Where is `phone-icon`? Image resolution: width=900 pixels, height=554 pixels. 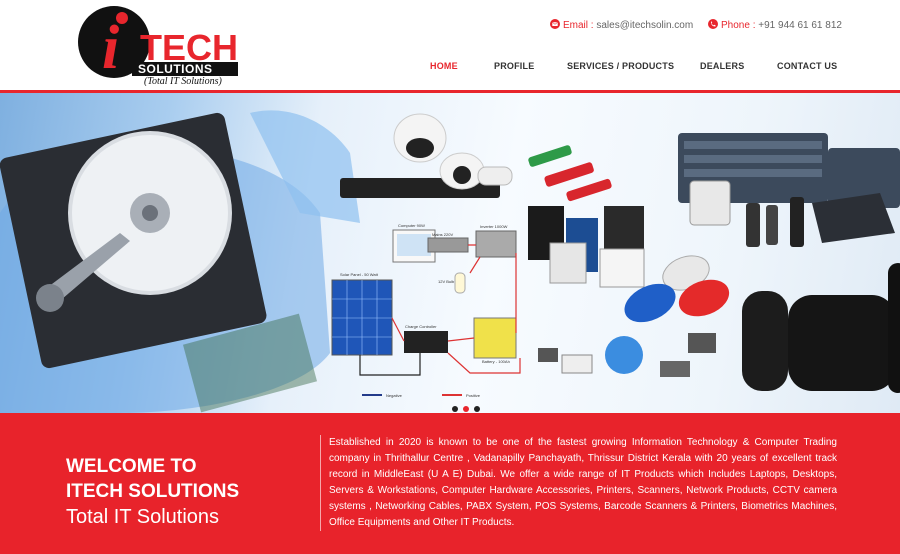 phone-icon is located at coordinates (713, 24).